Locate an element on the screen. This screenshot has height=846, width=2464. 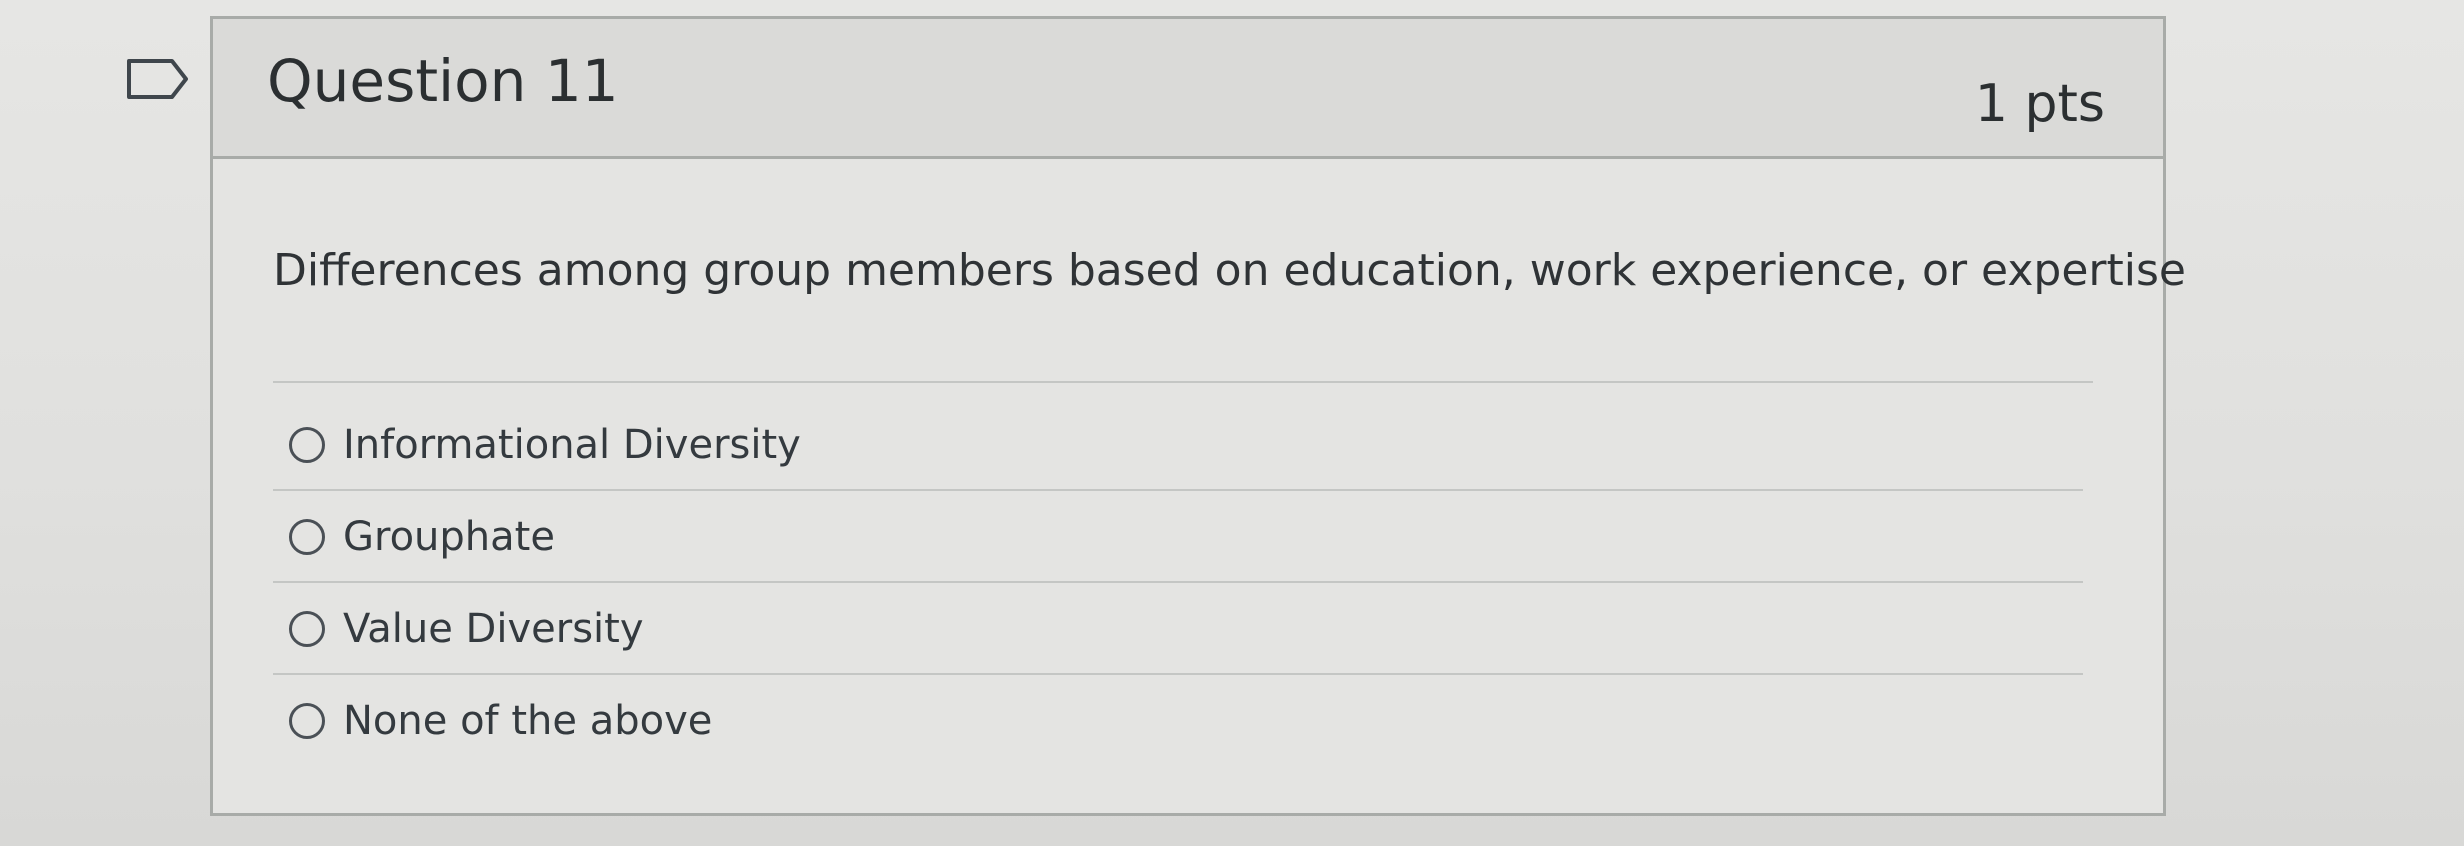
question-header: Question 11 1 pts is located at coordinates (1188, 89).